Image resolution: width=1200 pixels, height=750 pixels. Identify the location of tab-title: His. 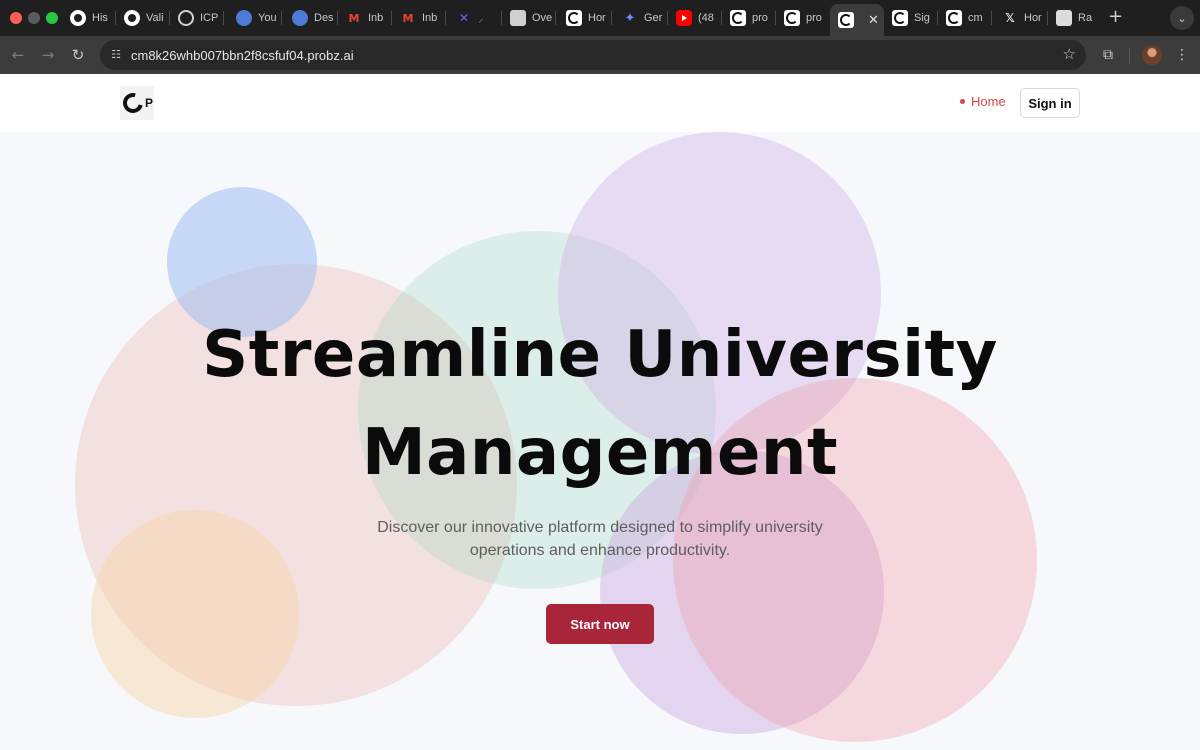
(100, 18).